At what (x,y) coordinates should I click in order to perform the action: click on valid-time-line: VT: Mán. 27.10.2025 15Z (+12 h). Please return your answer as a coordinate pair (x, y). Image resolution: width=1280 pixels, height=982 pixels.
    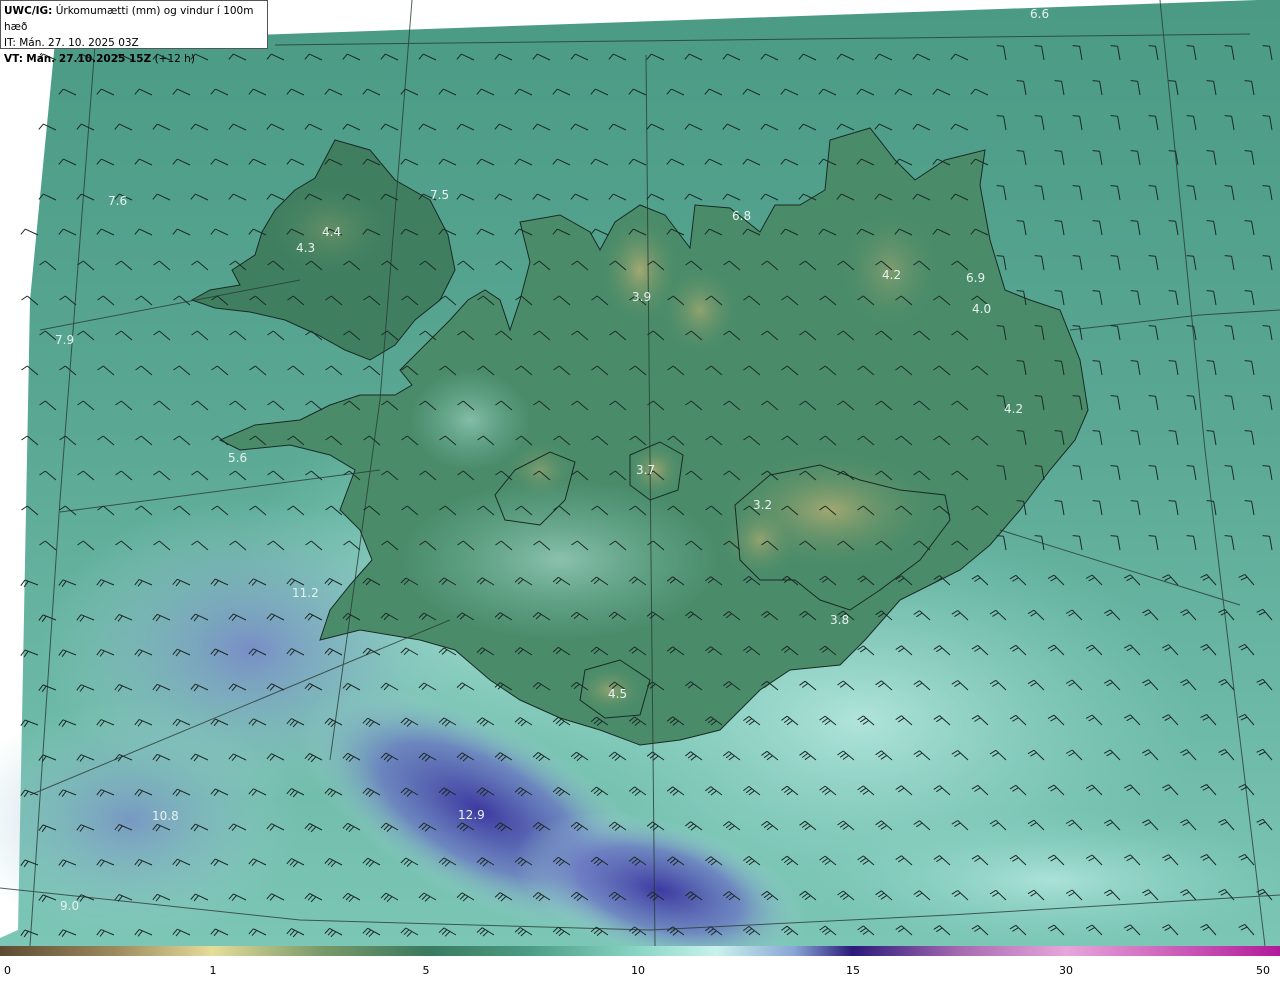
    Looking at the image, I should click on (134, 59).